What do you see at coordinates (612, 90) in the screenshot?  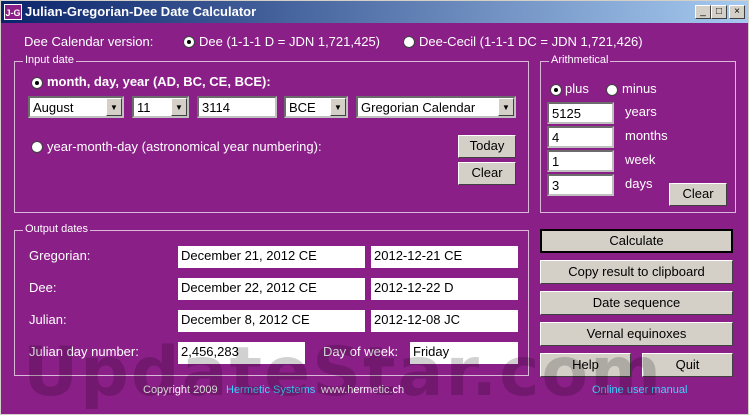 I see `minus-radio` at bounding box center [612, 90].